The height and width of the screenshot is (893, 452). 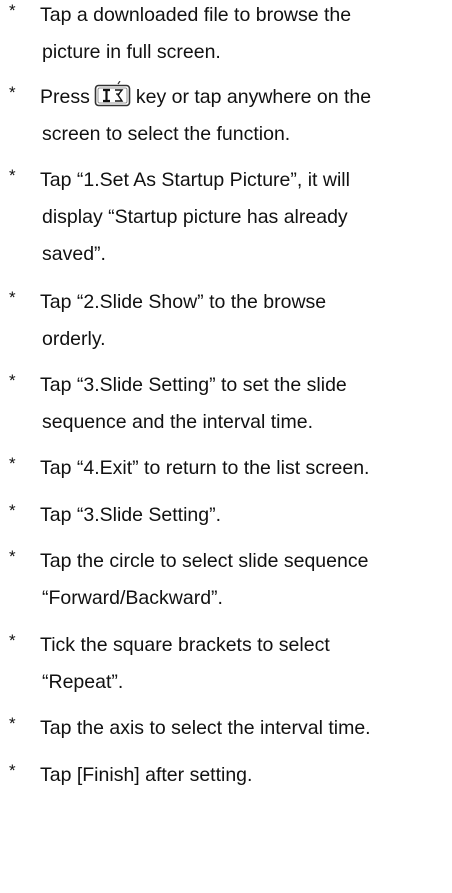 I want to click on item-text: display “Startup picture has already, so click(x=195, y=217).